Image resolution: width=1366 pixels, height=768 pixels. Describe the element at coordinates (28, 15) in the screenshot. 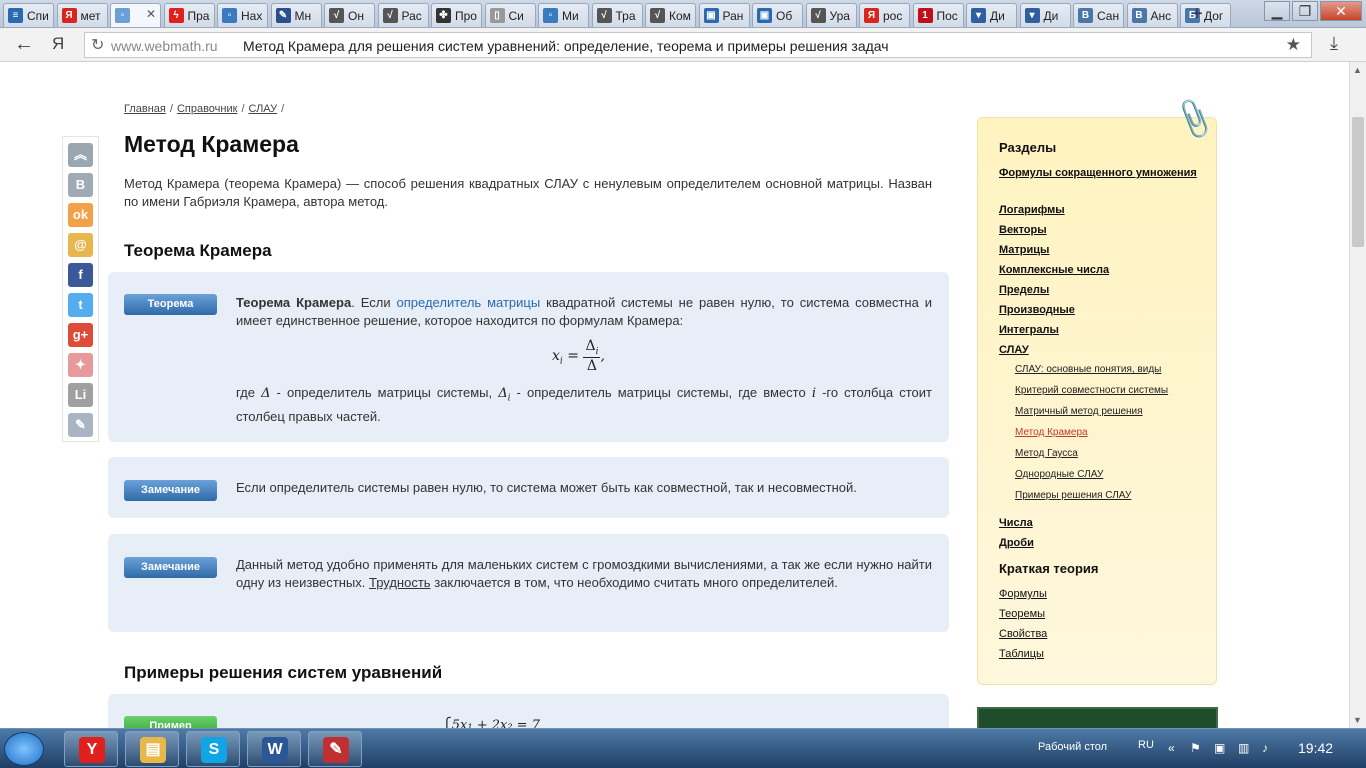

I see `browser-tab: ≡ Спи` at that location.